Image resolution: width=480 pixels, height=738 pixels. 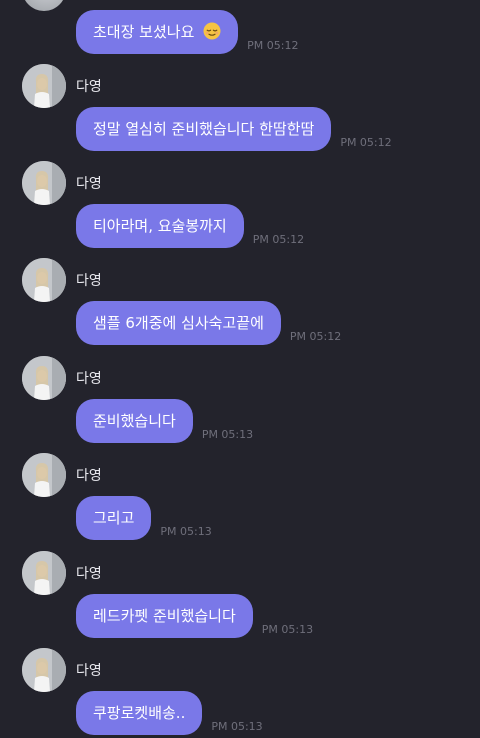 What do you see at coordinates (139, 713) in the screenshot?
I see `message-bubble: 쿠팡로켓배송..` at bounding box center [139, 713].